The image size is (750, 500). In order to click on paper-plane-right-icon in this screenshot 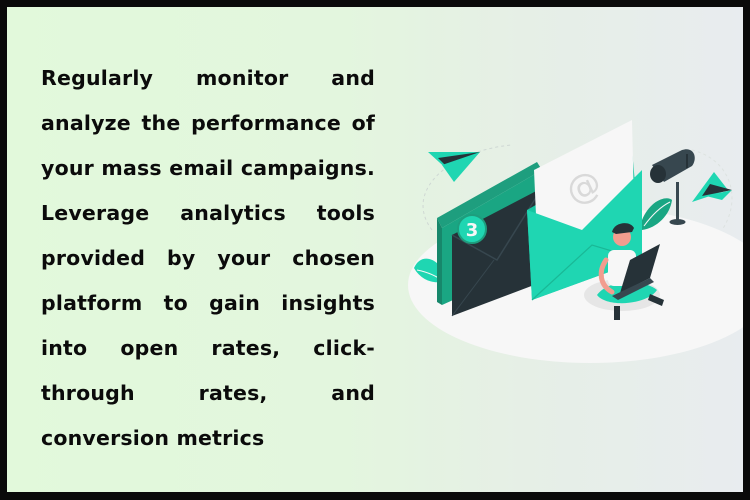, I will do `click(712, 187)`.